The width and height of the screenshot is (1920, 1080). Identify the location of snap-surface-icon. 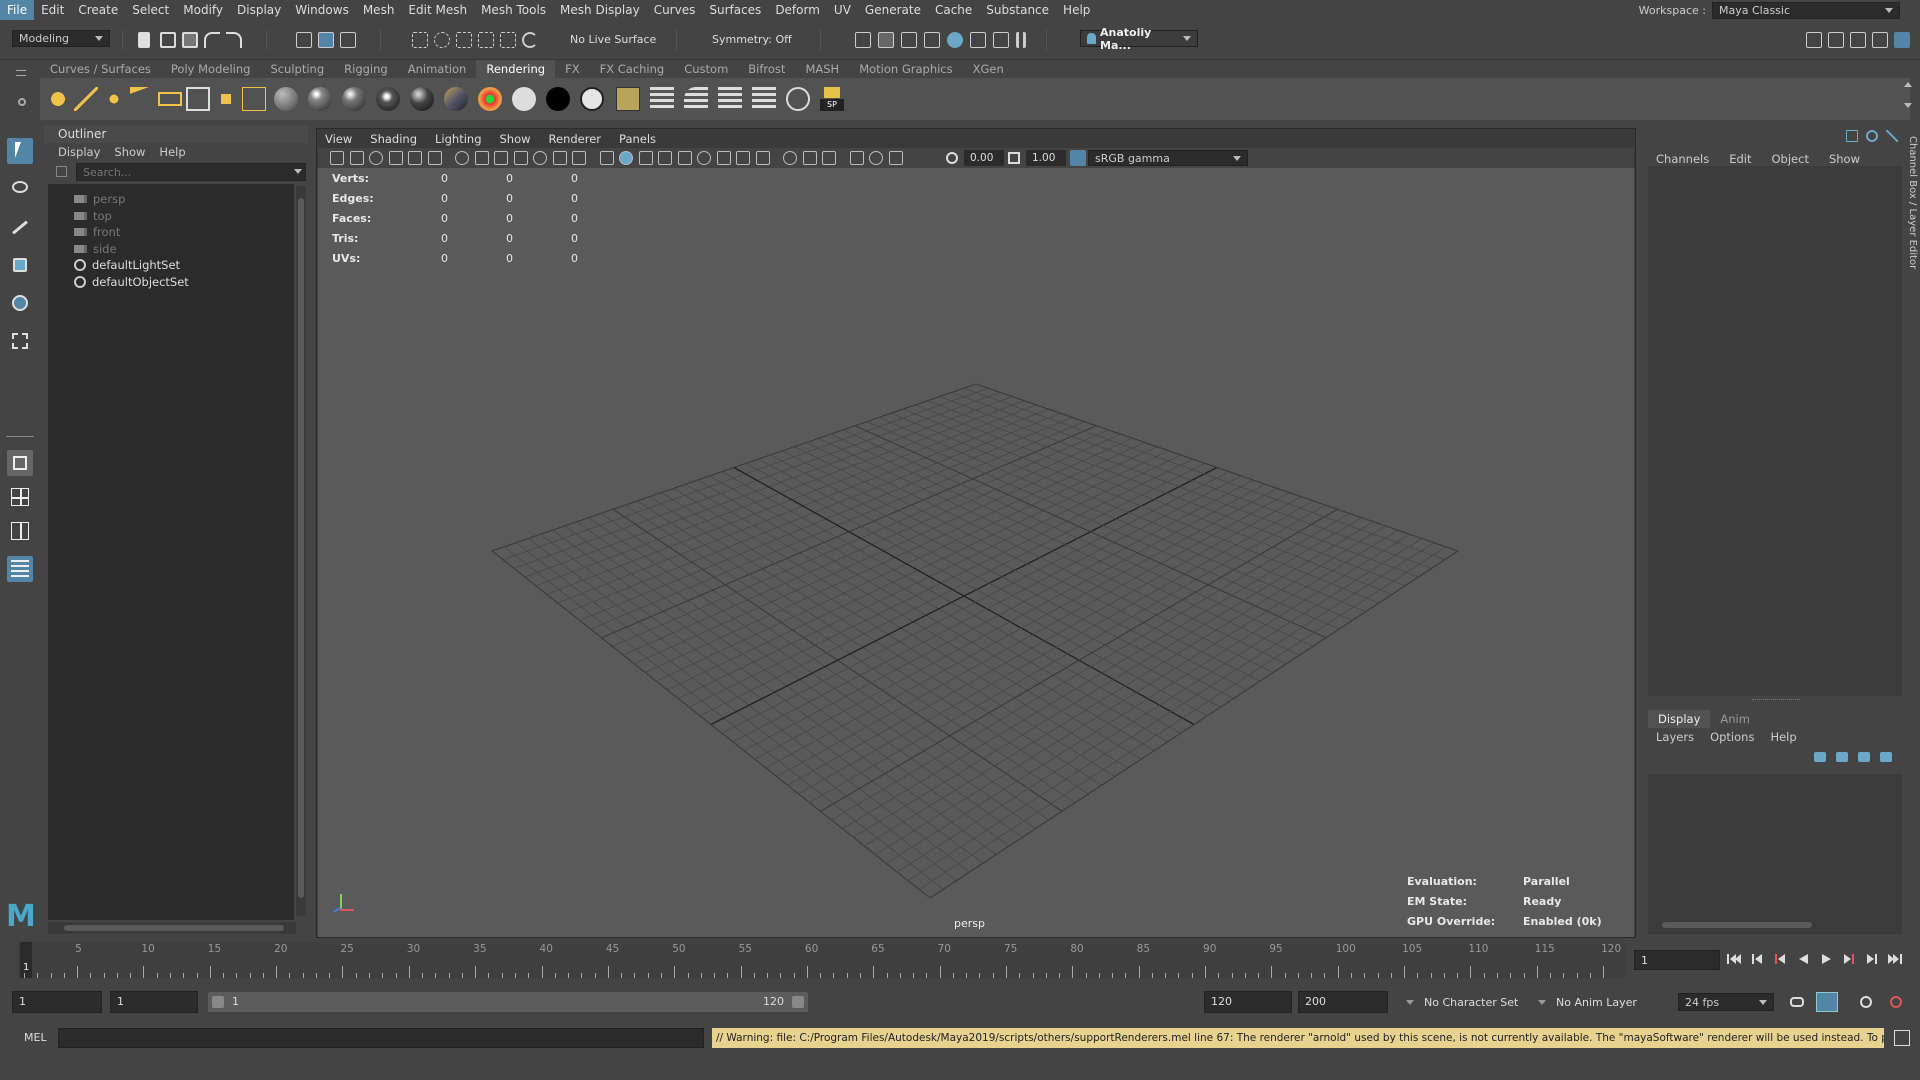
(508, 40).